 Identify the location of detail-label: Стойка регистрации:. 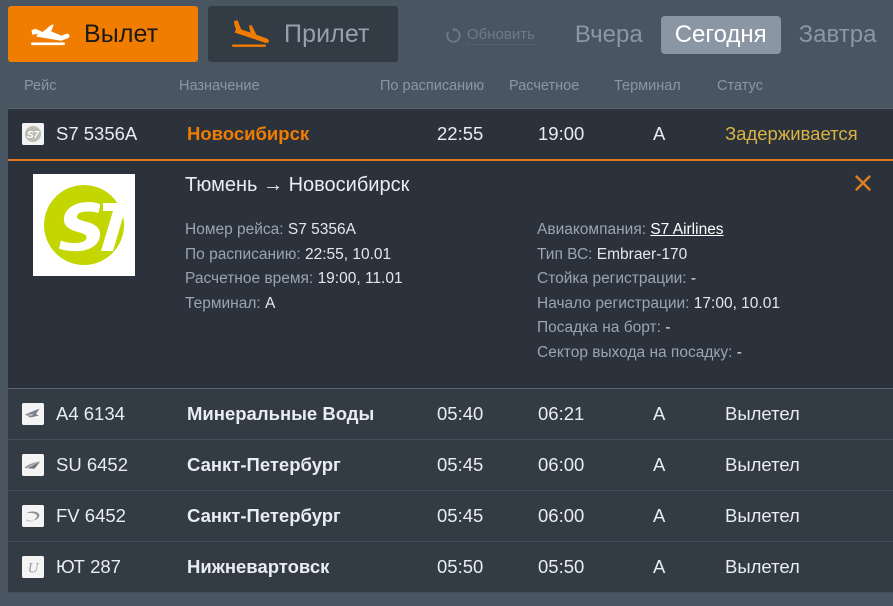
(612, 278).